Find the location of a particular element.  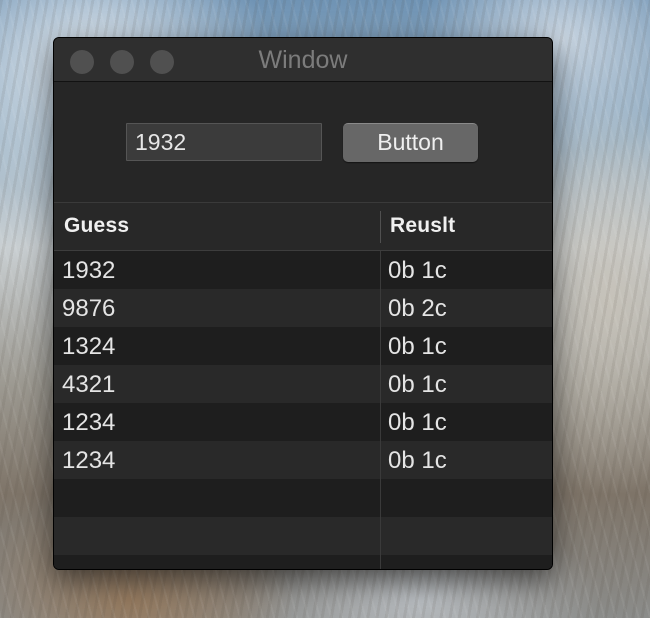

guess-cell: 1324 is located at coordinates (89, 346).